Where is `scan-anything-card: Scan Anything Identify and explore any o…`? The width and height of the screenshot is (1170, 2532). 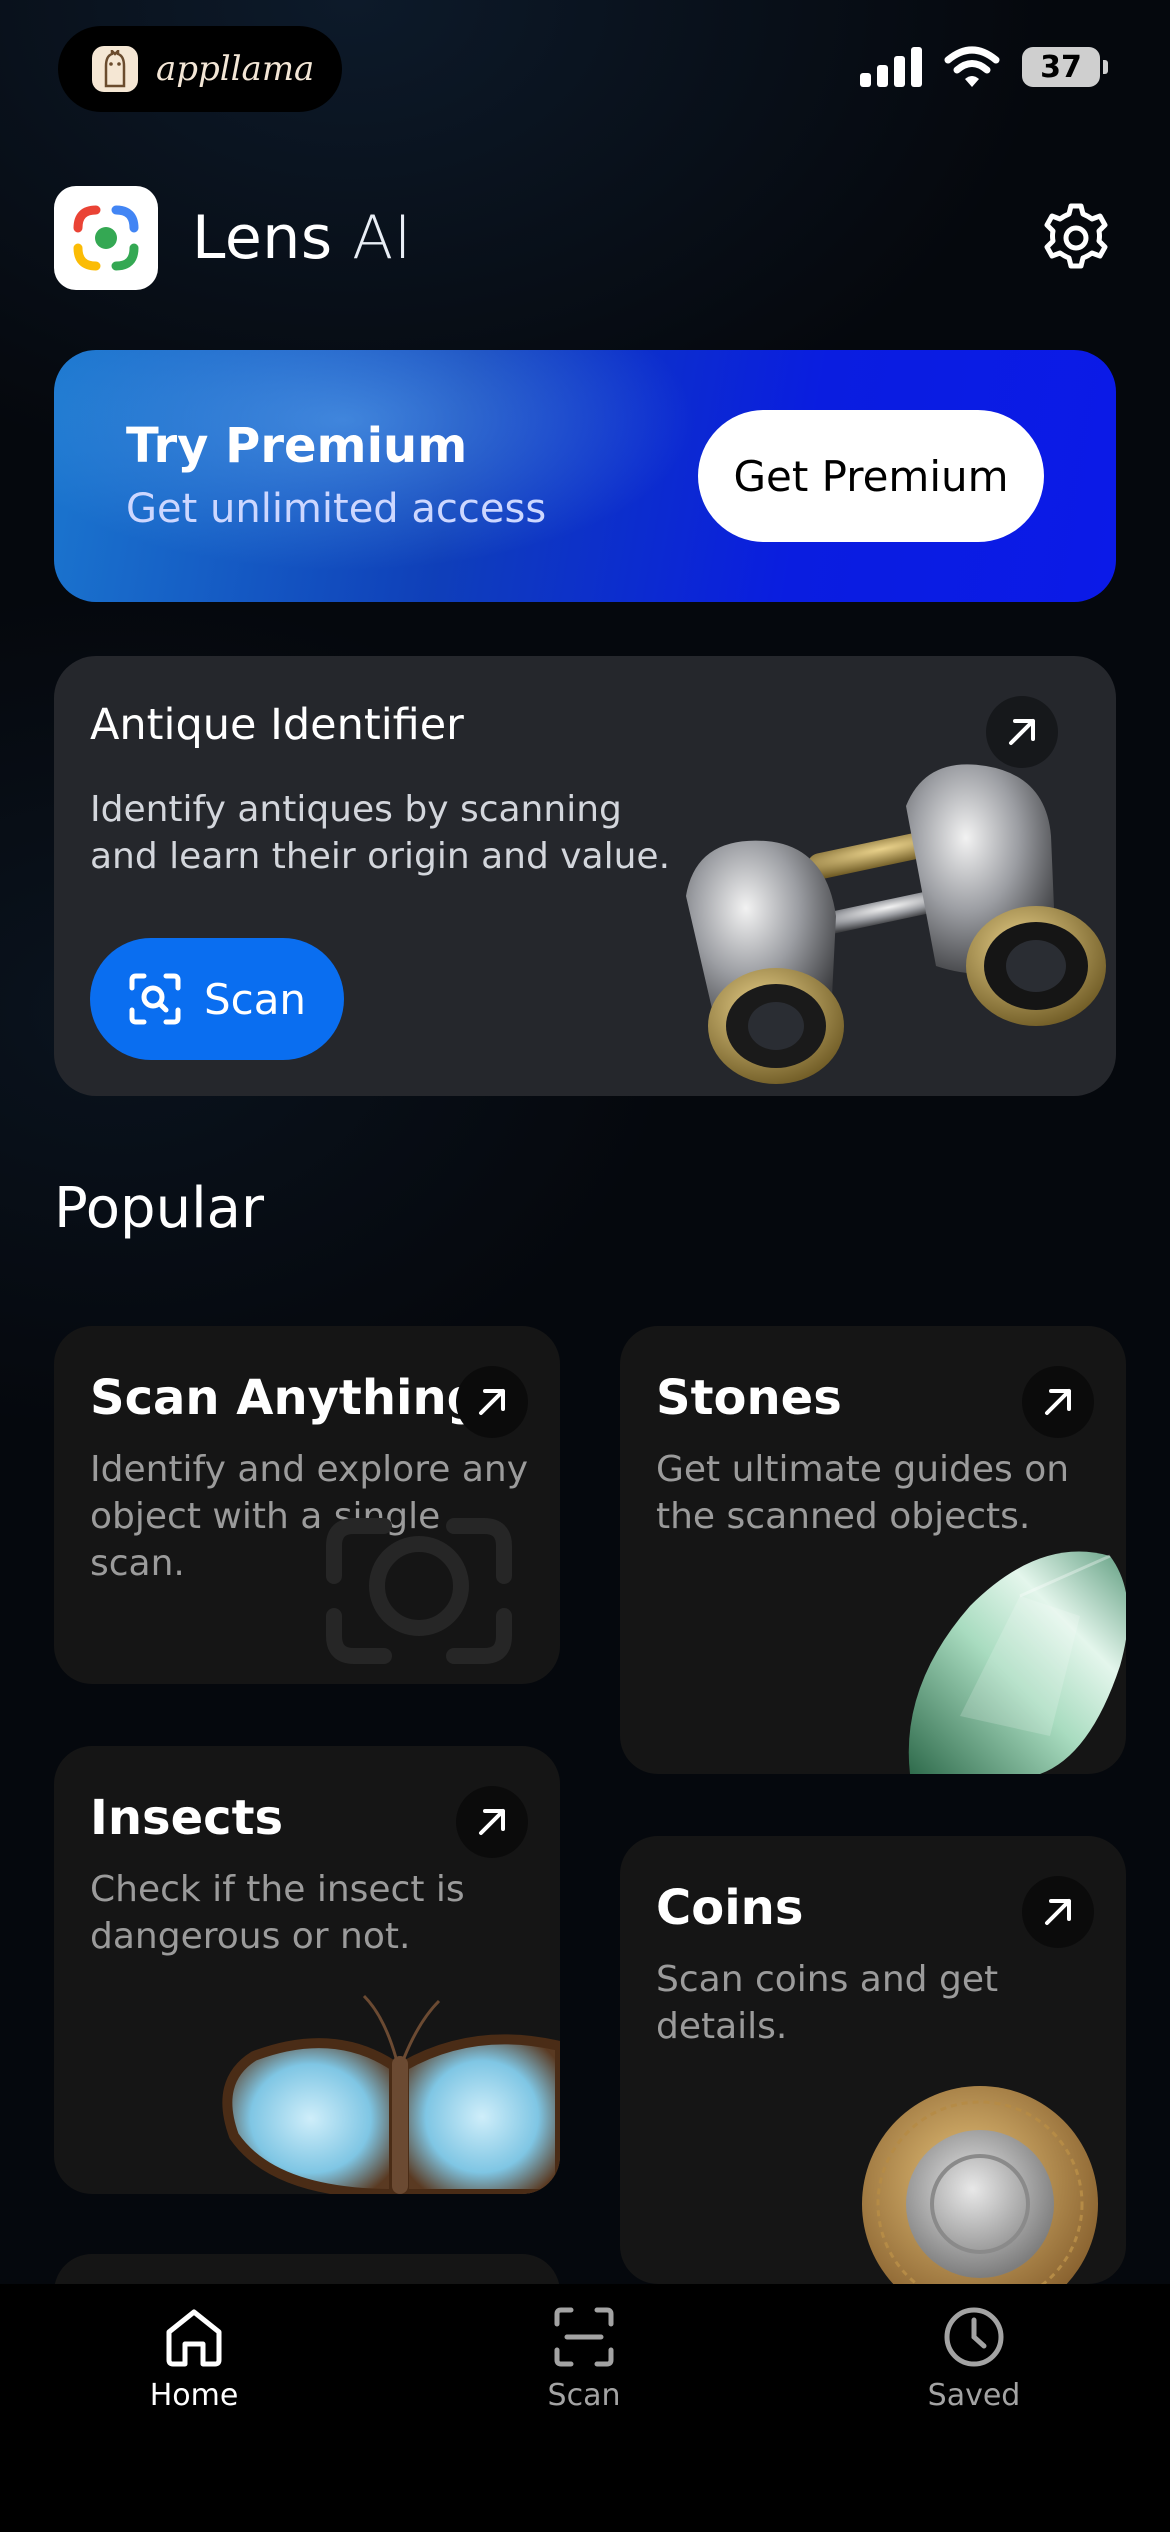 scan-anything-card: Scan Anything Identify and explore any o… is located at coordinates (307, 1505).